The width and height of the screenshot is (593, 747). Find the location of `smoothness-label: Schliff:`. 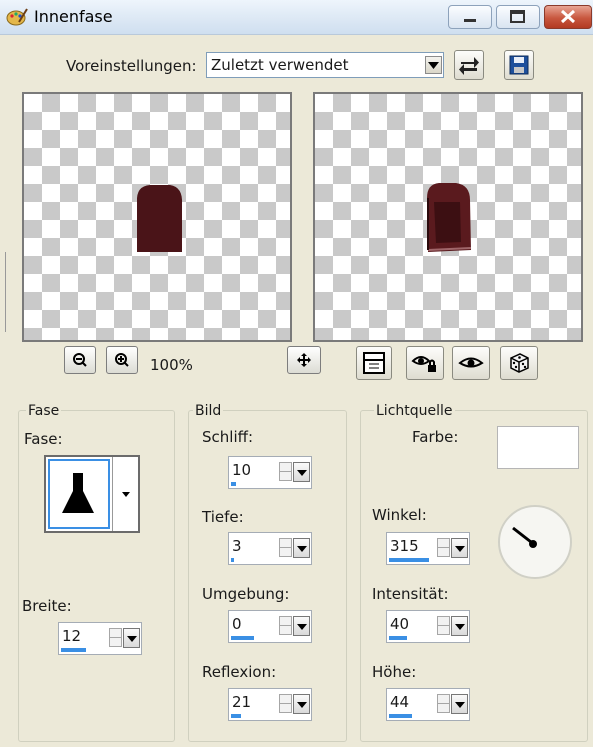

smoothness-label: Schliff: is located at coordinates (227, 437).